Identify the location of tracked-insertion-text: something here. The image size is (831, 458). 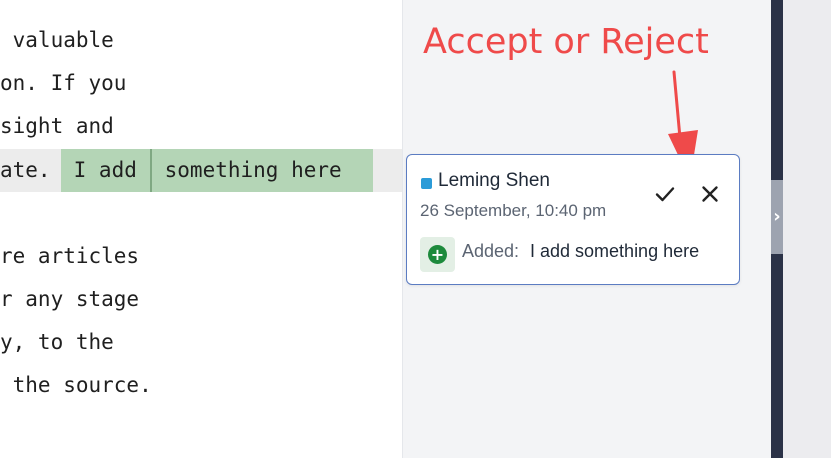
(247, 170).